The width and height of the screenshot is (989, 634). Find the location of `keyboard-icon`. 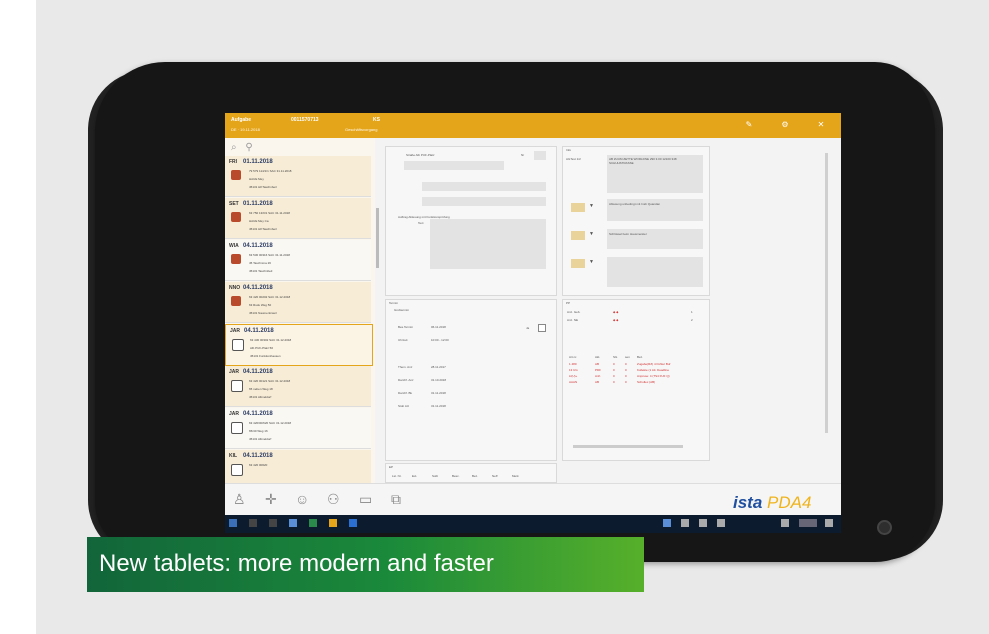

keyboard-icon is located at coordinates (785, 523).